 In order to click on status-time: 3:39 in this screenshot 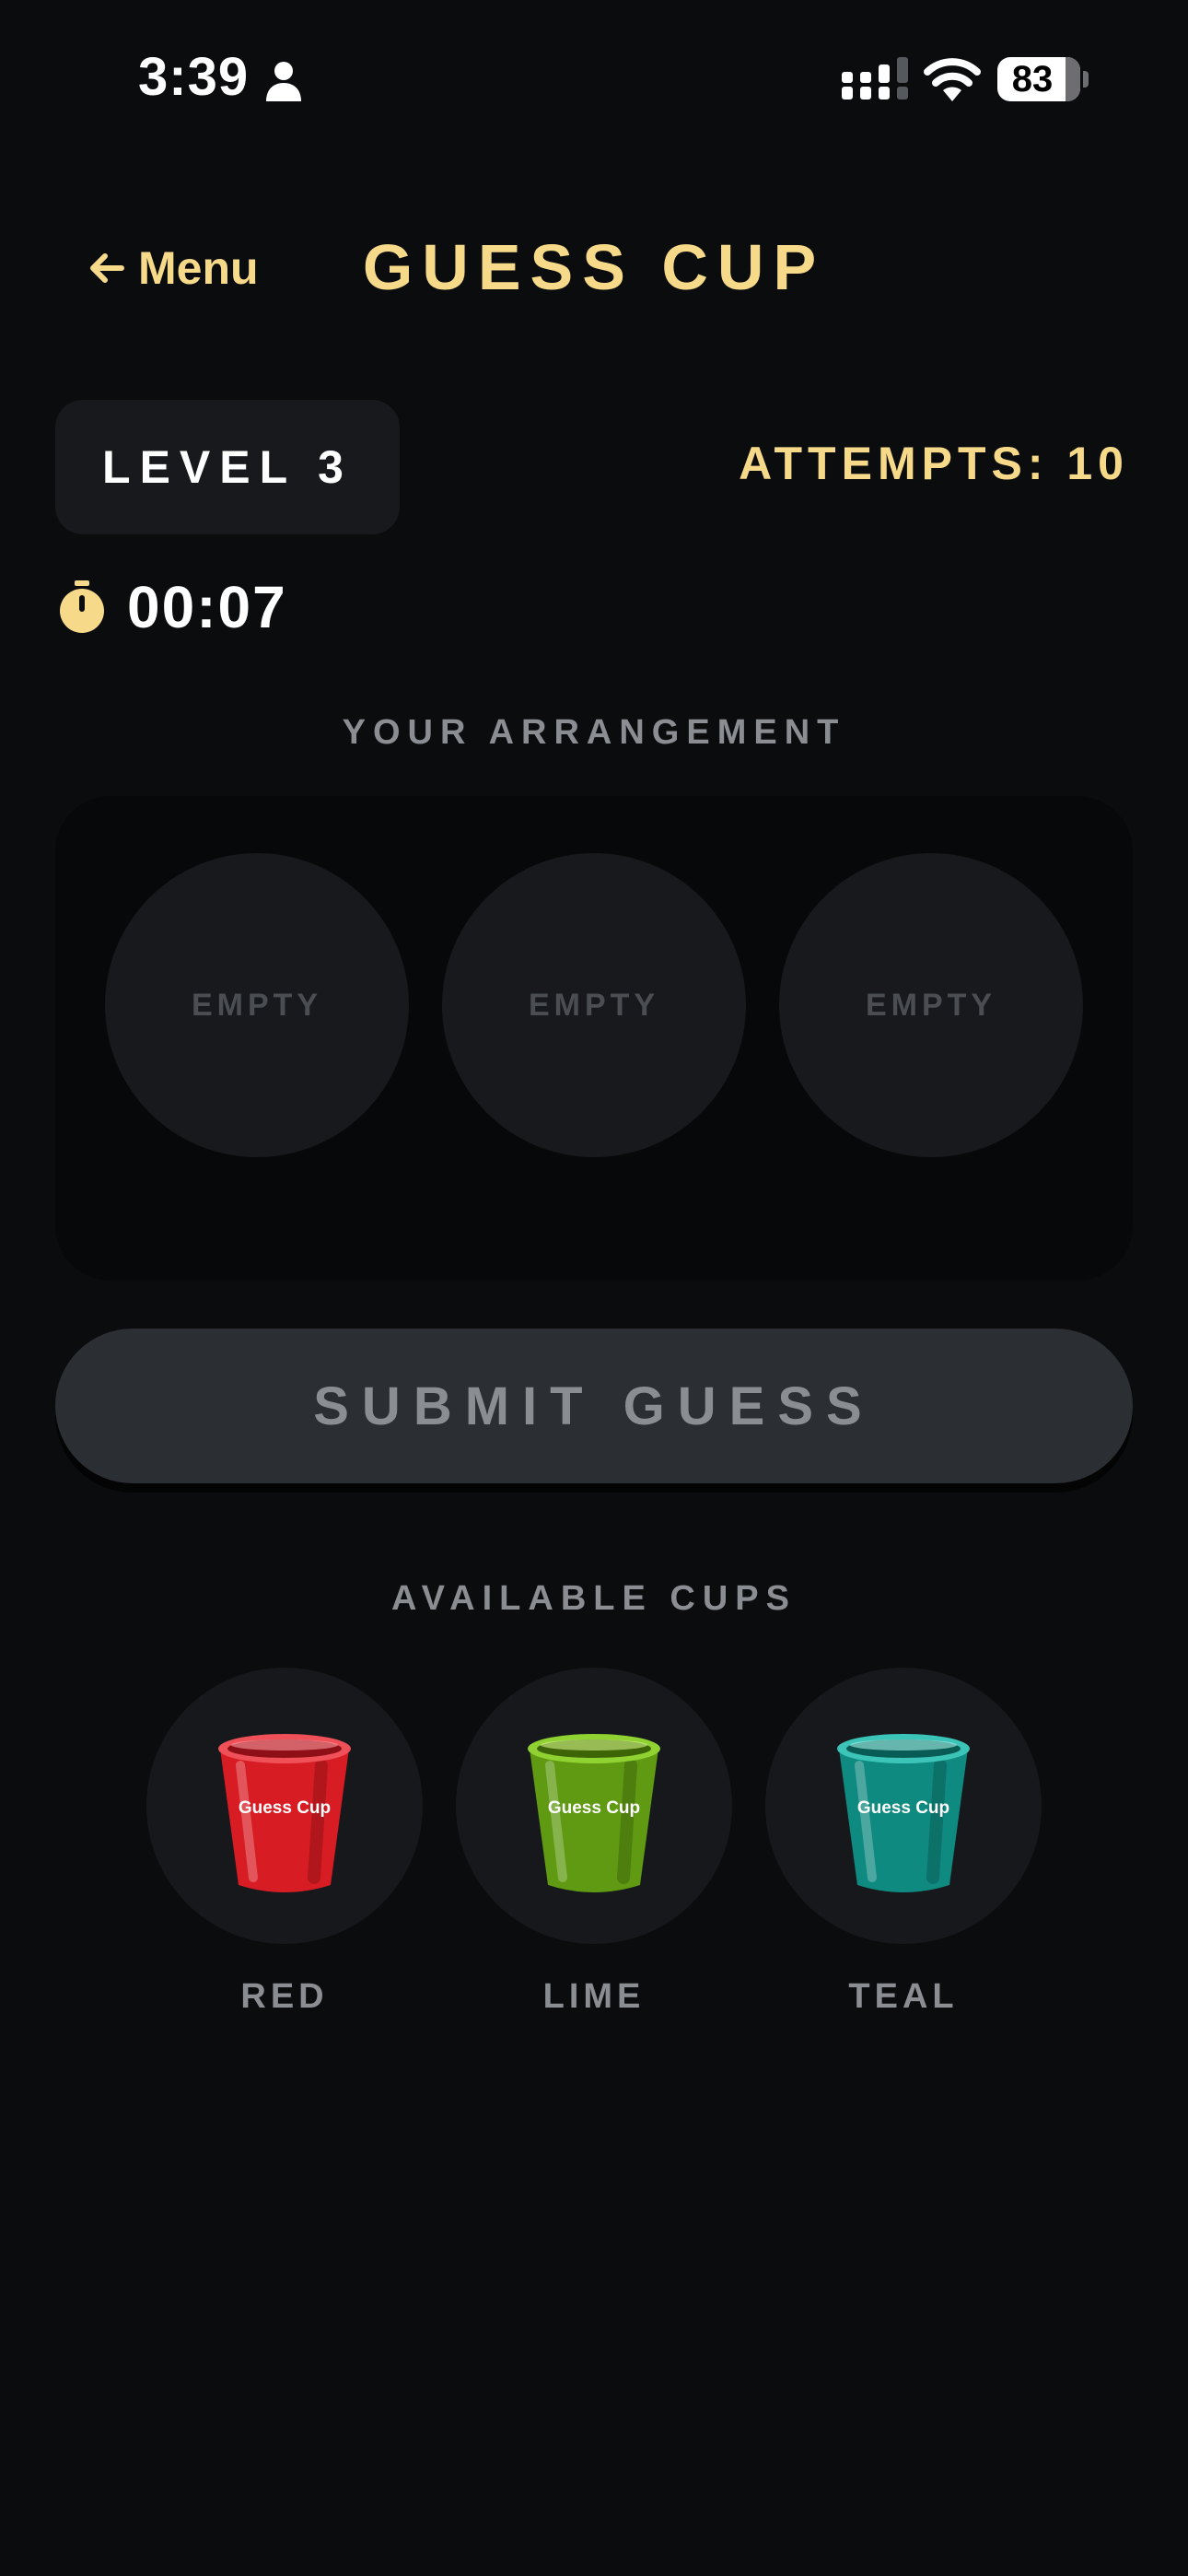, I will do `click(194, 77)`.